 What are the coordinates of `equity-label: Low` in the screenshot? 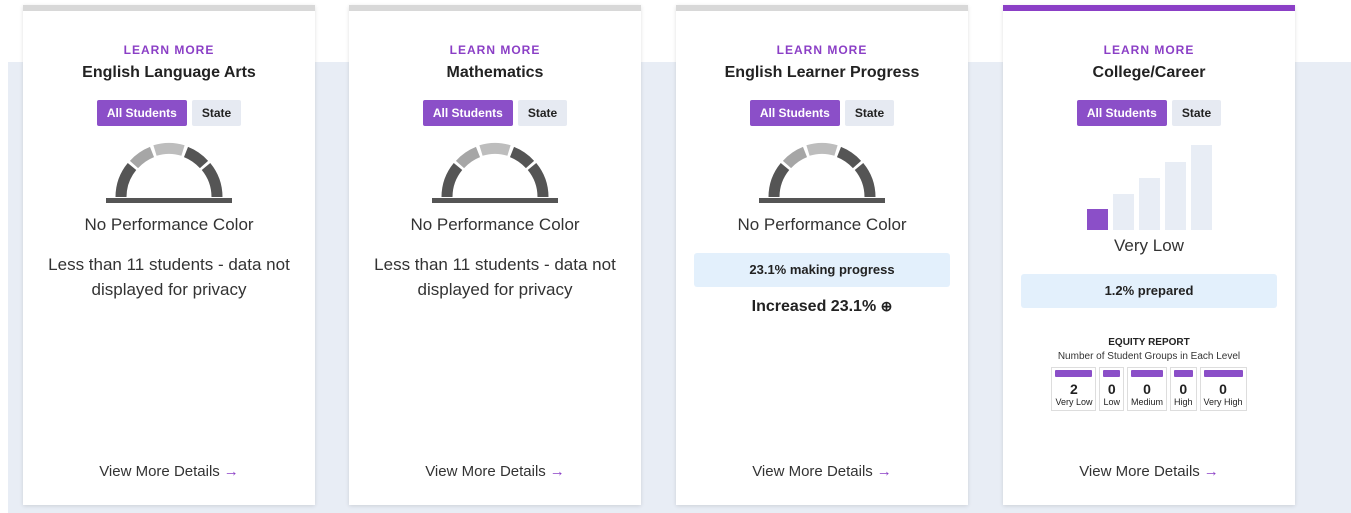 It's located at (1111, 402).